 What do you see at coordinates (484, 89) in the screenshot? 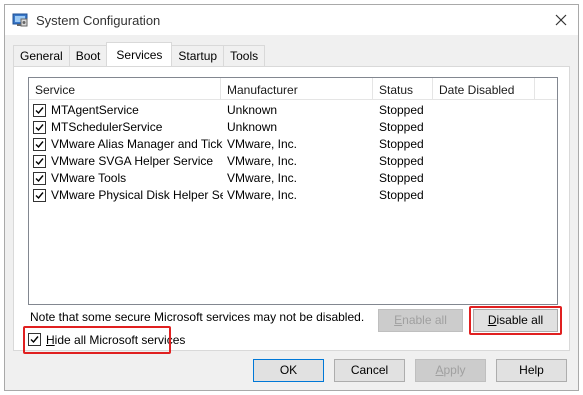
I see `column-header-date-disabled: Date Disabled` at bounding box center [484, 89].